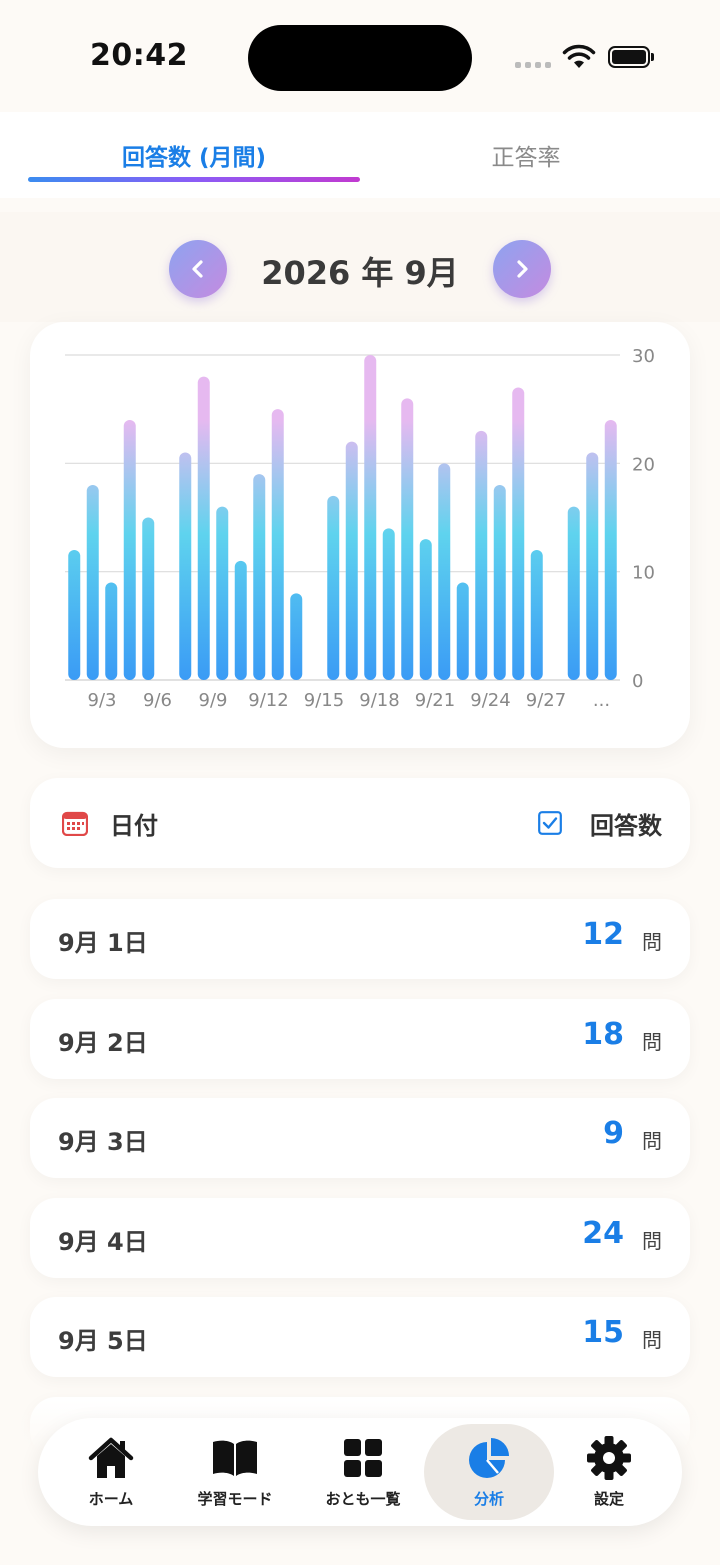  Describe the element at coordinates (490, 700) in the screenshot. I see `x-tick-label: 9/24` at that location.